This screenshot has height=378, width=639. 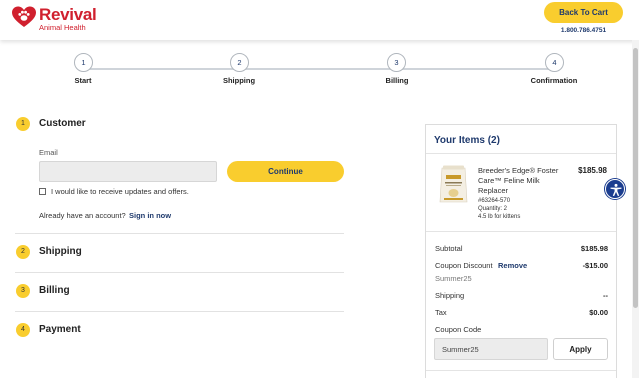 I want to click on sign-in-link: Sign in now, so click(x=150, y=215).